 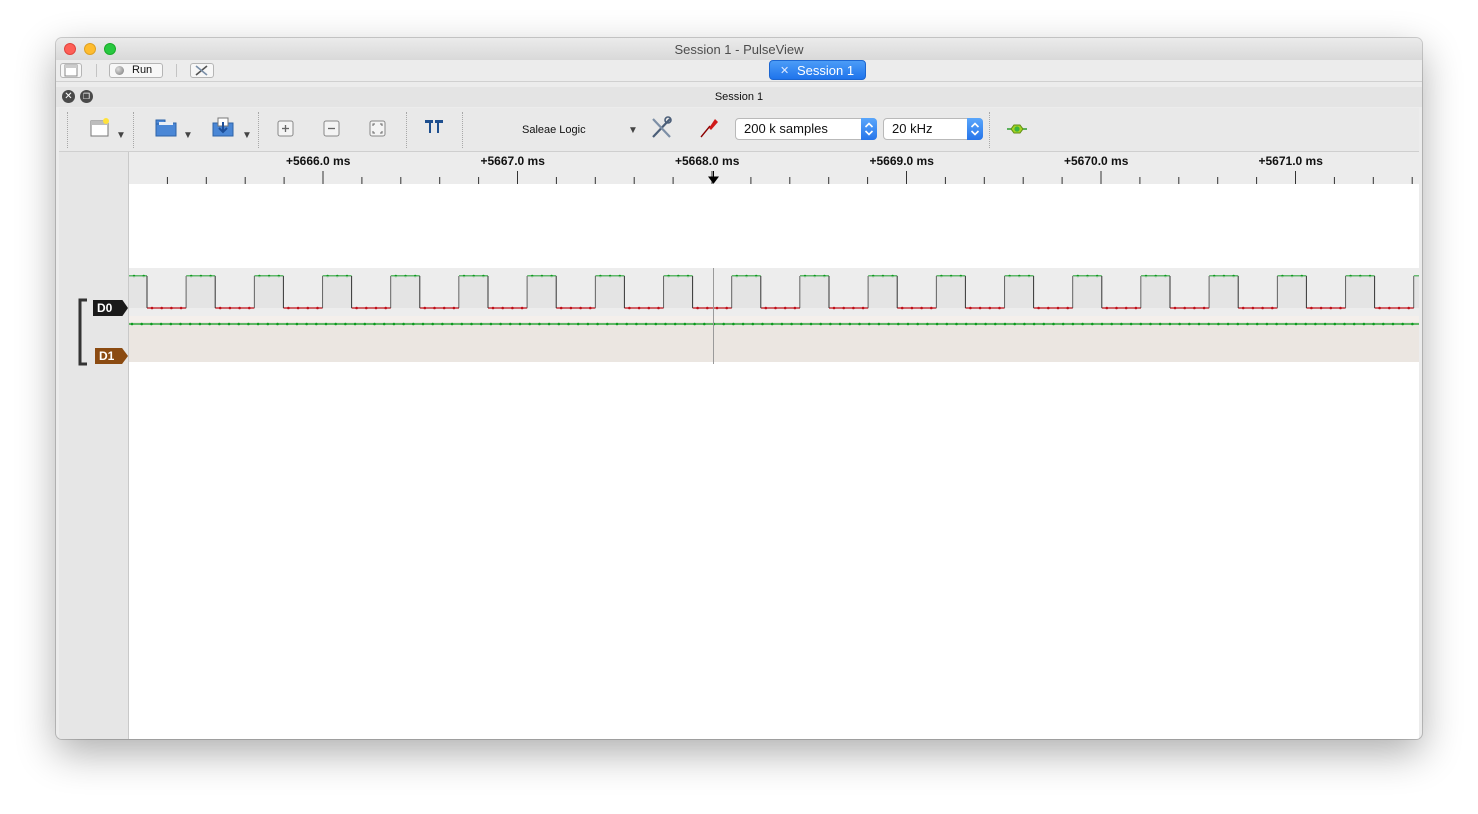 I want to click on ruler-tick-label: +5669.0 ms, so click(x=901, y=161).